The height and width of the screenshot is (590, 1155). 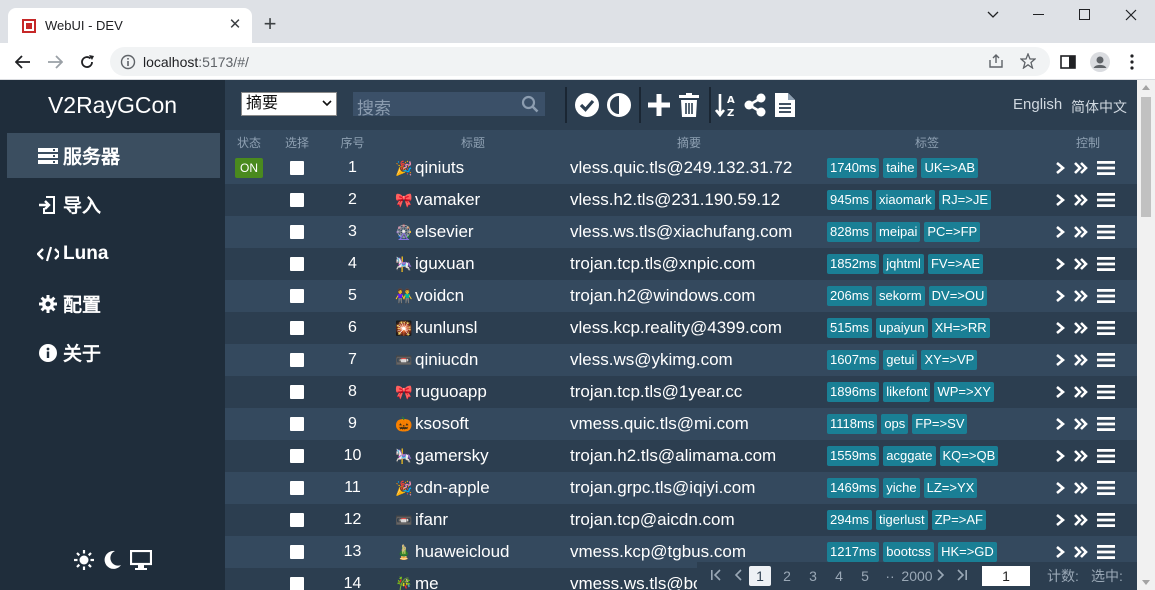 I want to click on side-panel-icon, so click(x=1068, y=62).